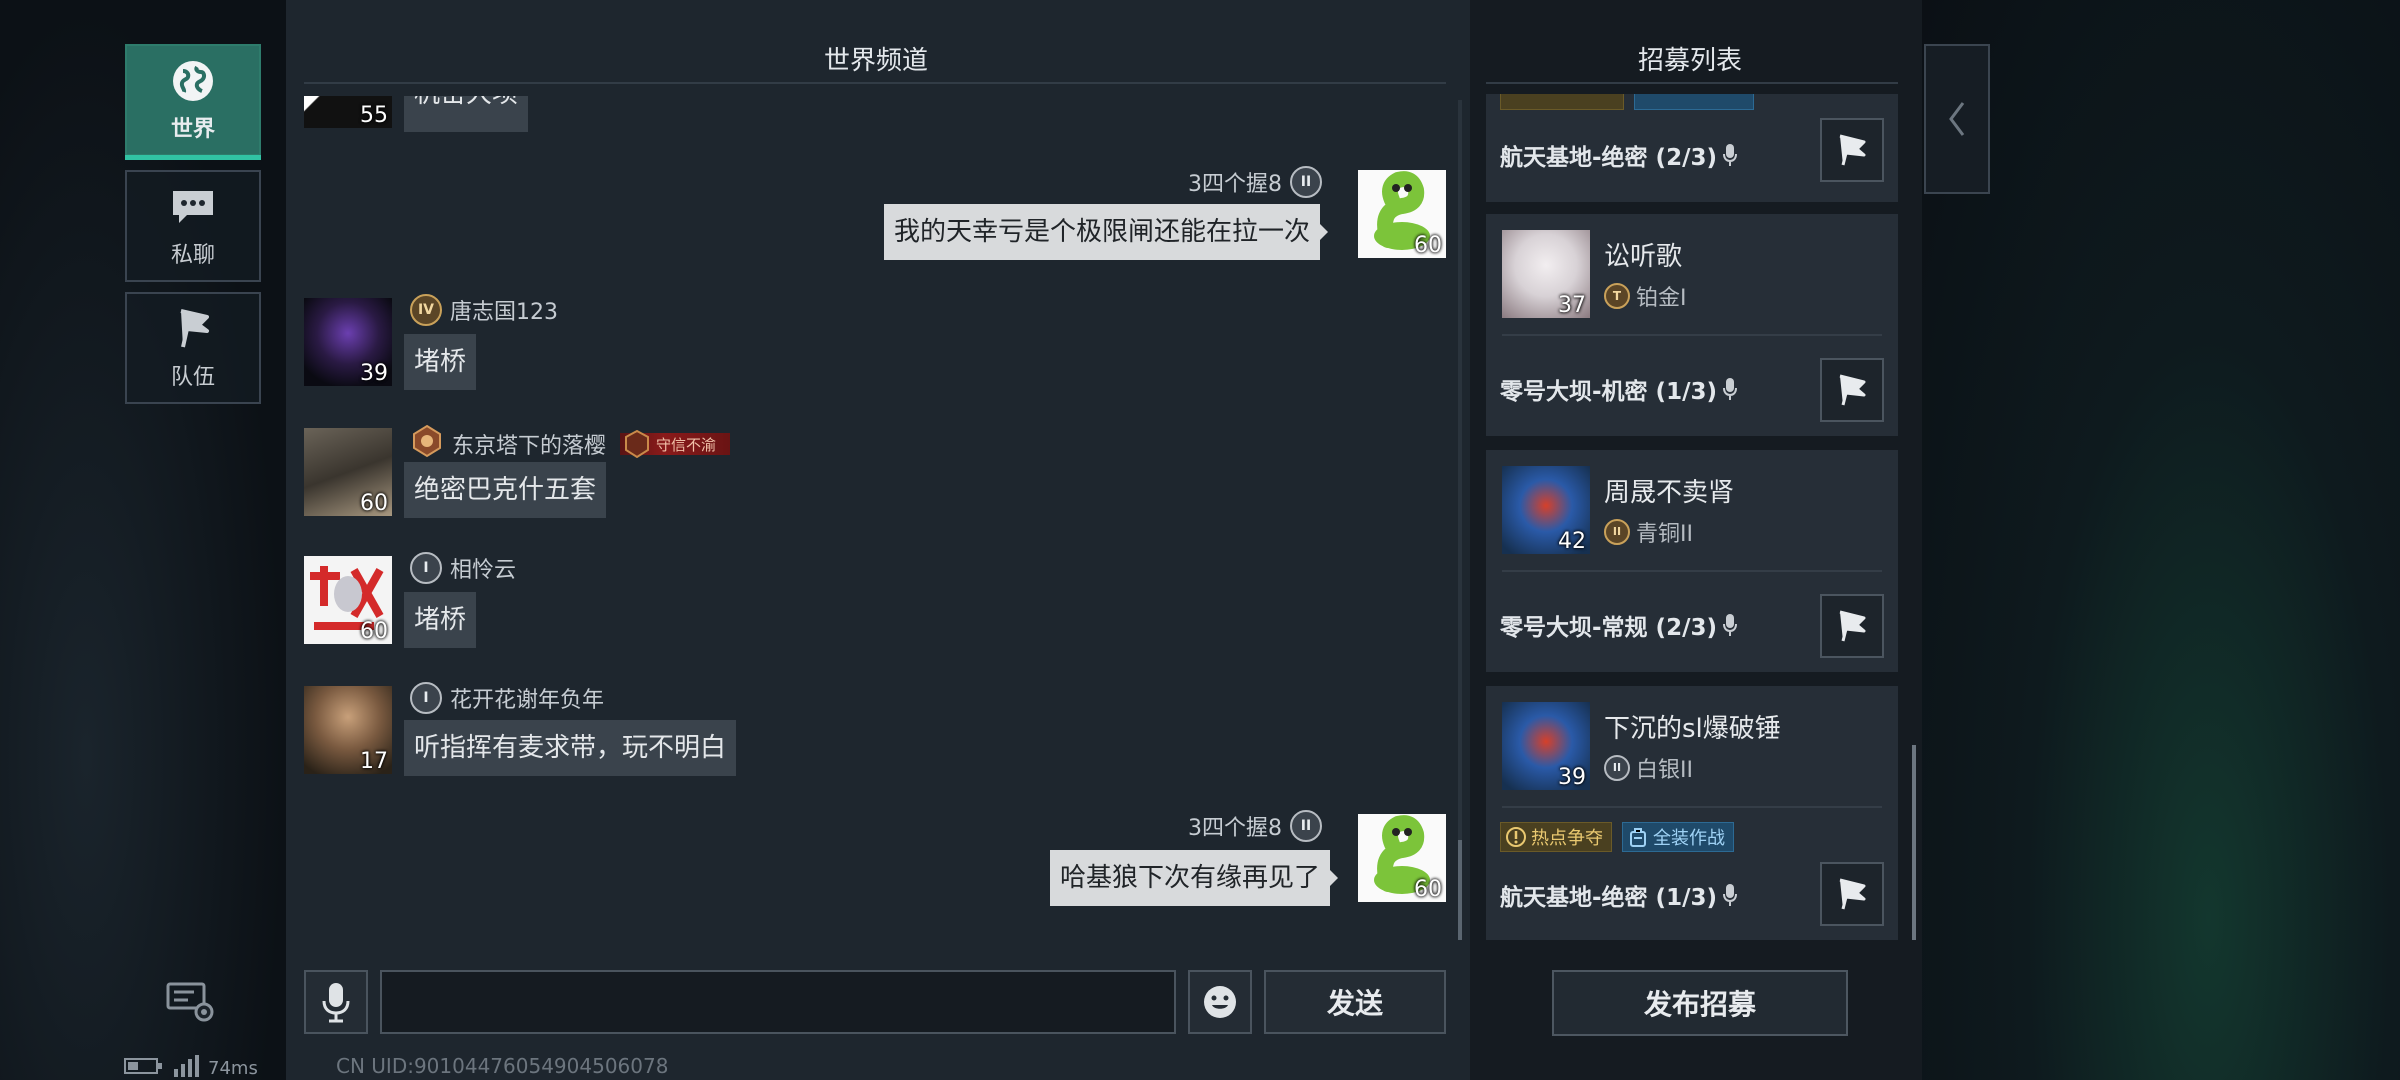  Describe the element at coordinates (1692, 729) in the screenshot. I see `recruiter-name: 下沉的sl爆破锤` at that location.